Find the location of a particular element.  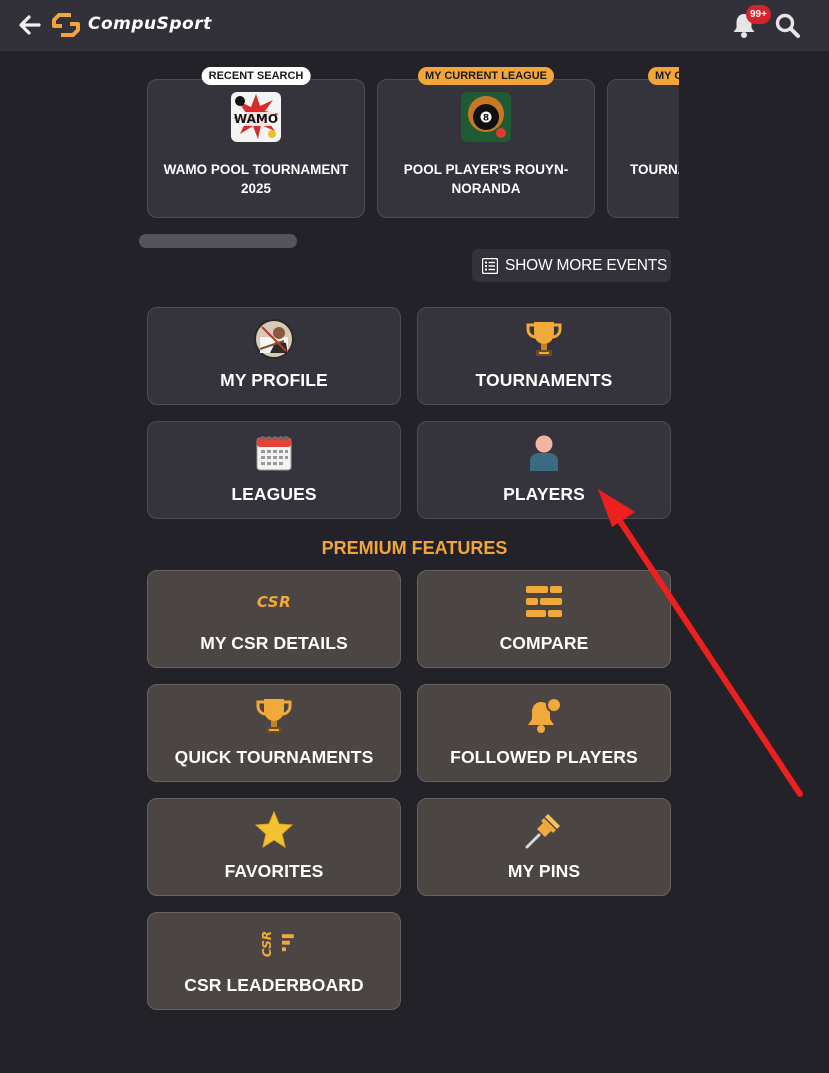

csr-leaderboard-icon: CSR is located at coordinates (274, 944).